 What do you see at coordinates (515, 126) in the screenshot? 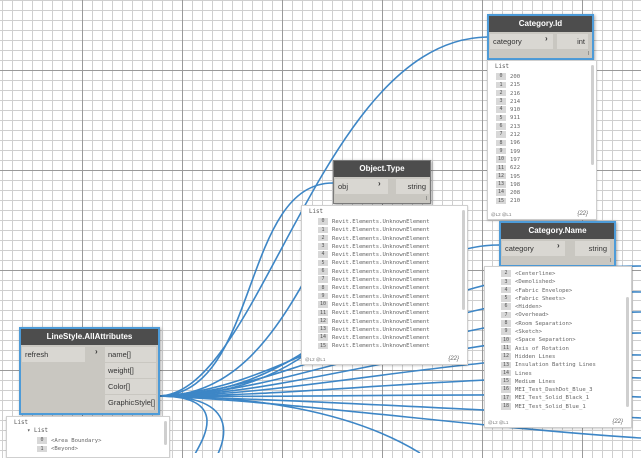
I see `list-value: 213` at bounding box center [515, 126].